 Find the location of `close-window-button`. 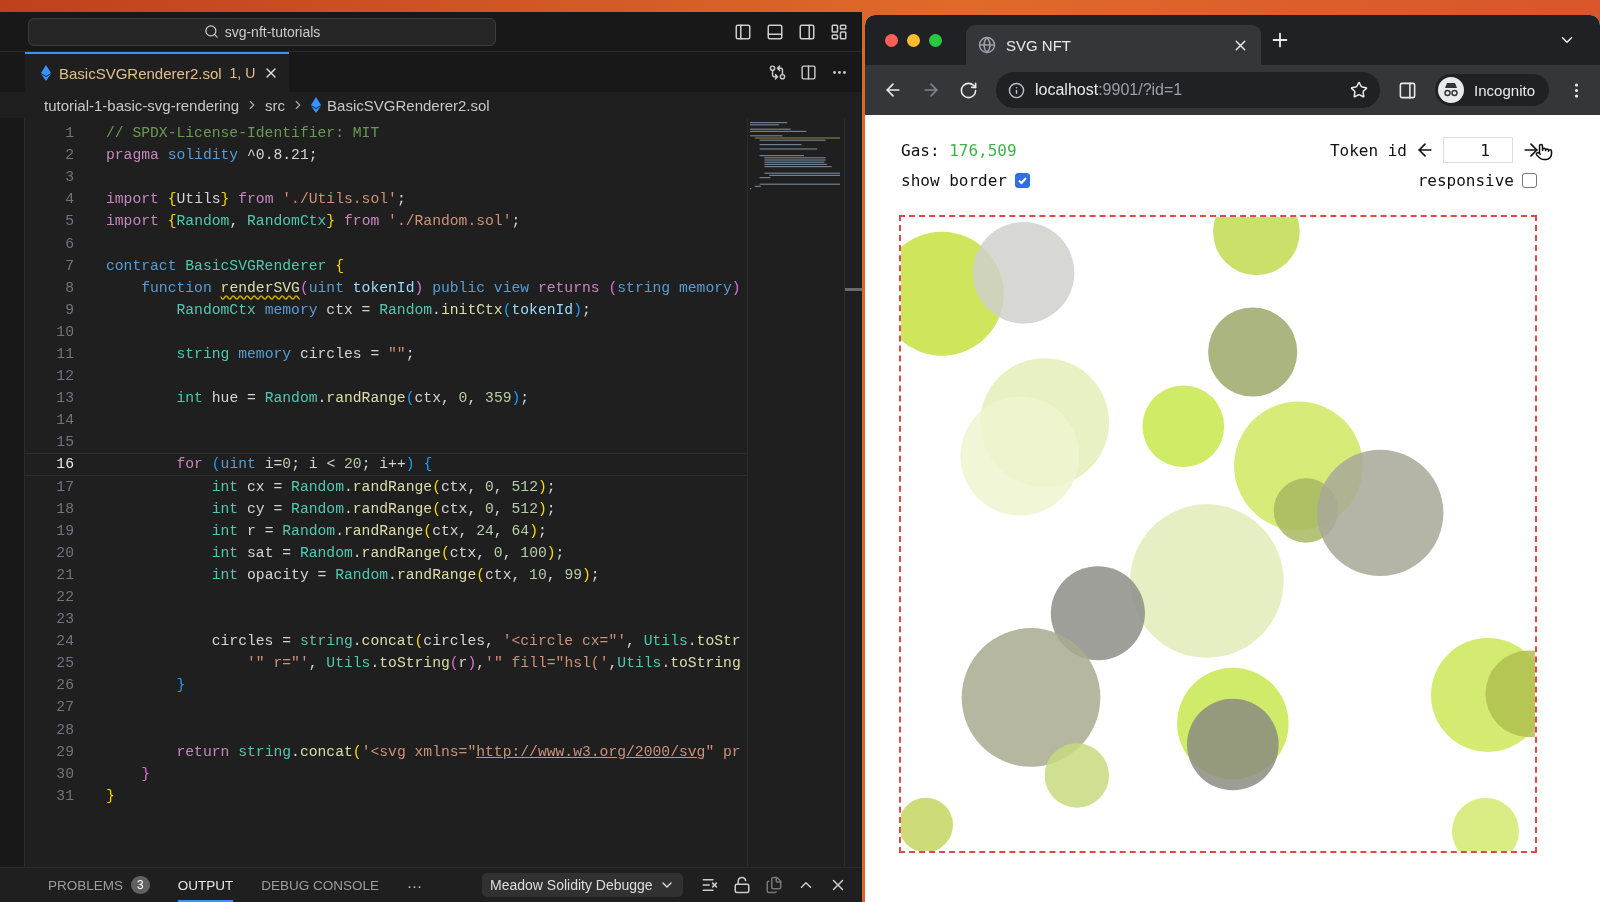

close-window-button is located at coordinates (891, 40).